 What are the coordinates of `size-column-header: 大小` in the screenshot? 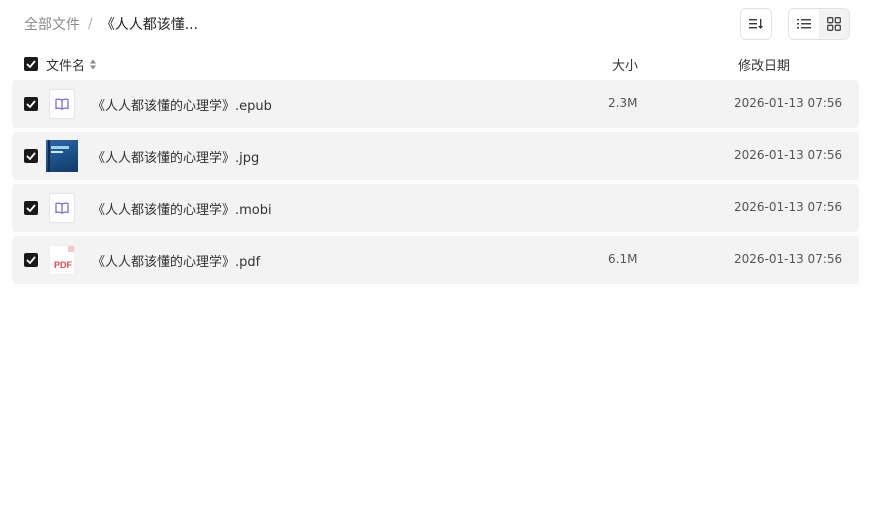 It's located at (625, 64).